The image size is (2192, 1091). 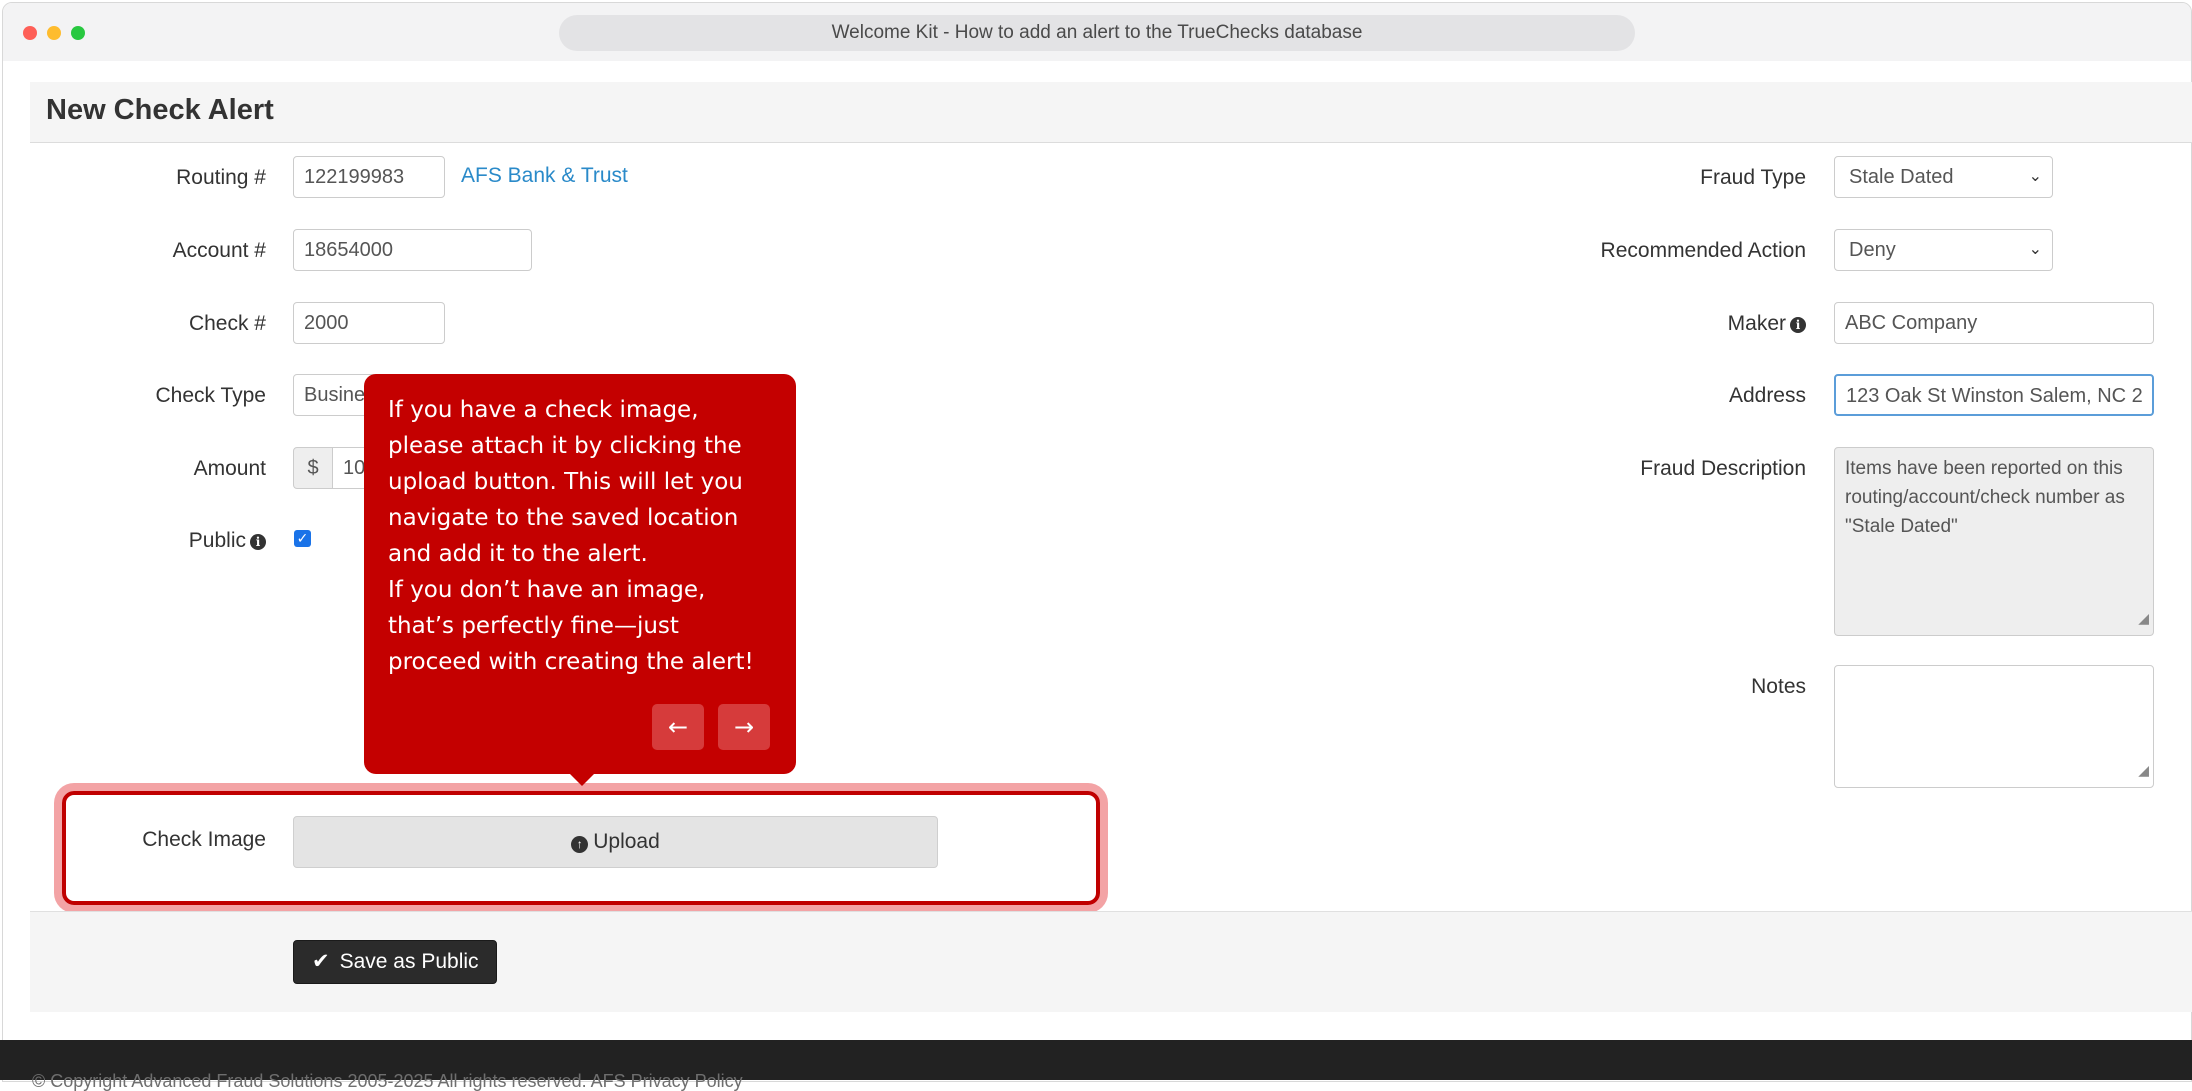 I want to click on upload-label: Upload, so click(x=626, y=841).